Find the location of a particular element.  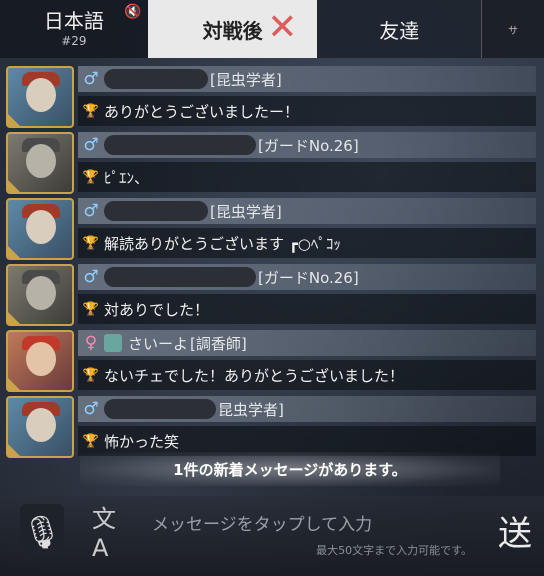

message-text: ありがとうございましたー！ is located at coordinates (202, 111).